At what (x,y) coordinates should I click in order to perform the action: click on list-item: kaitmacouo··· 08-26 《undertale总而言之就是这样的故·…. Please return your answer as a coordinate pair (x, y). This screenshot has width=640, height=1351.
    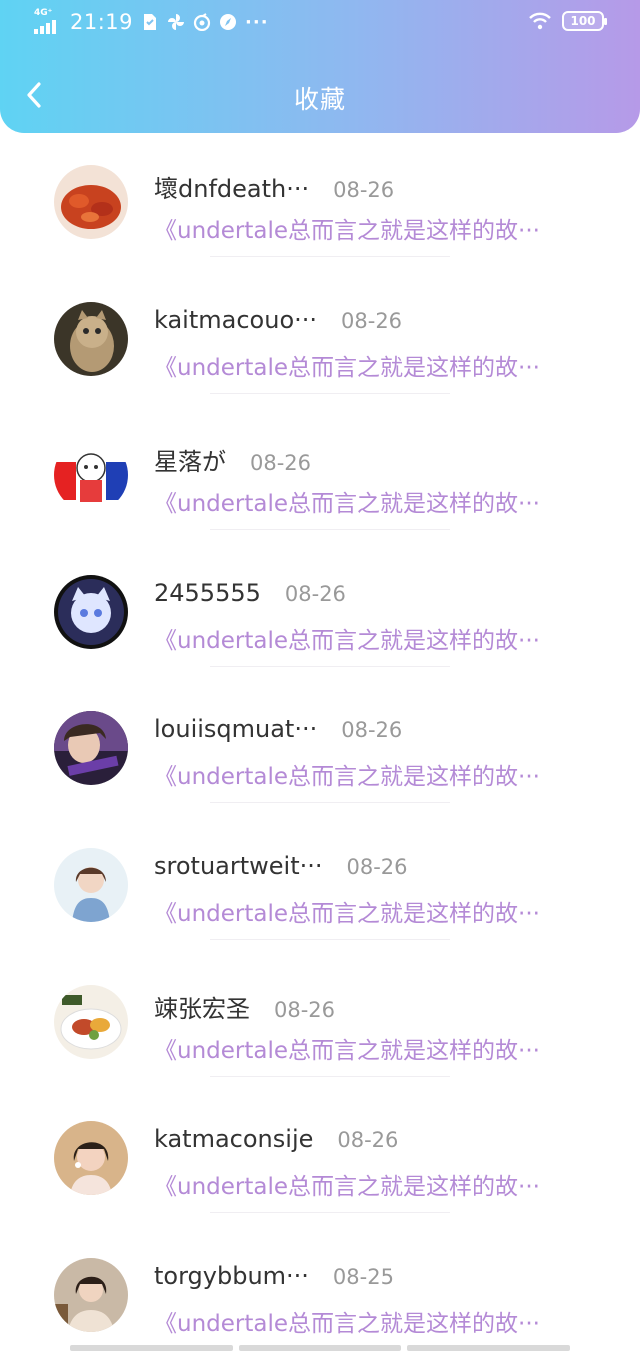
    Looking at the image, I should click on (320, 355).